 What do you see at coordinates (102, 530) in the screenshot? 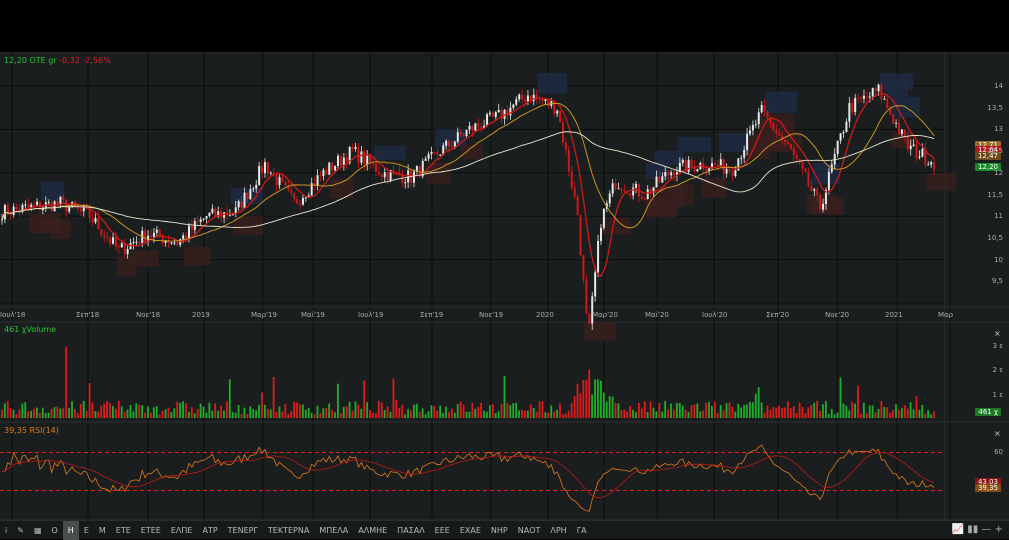
I see `toolbar-item: Μ` at bounding box center [102, 530].